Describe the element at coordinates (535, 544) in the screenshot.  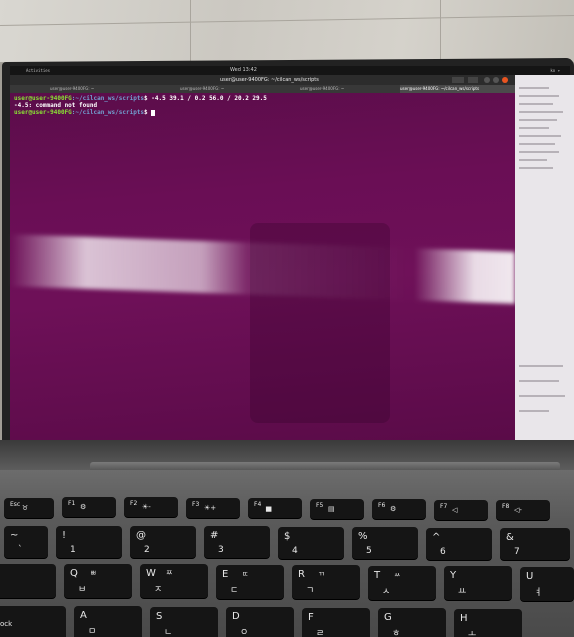
I see `key-7: & 7` at that location.